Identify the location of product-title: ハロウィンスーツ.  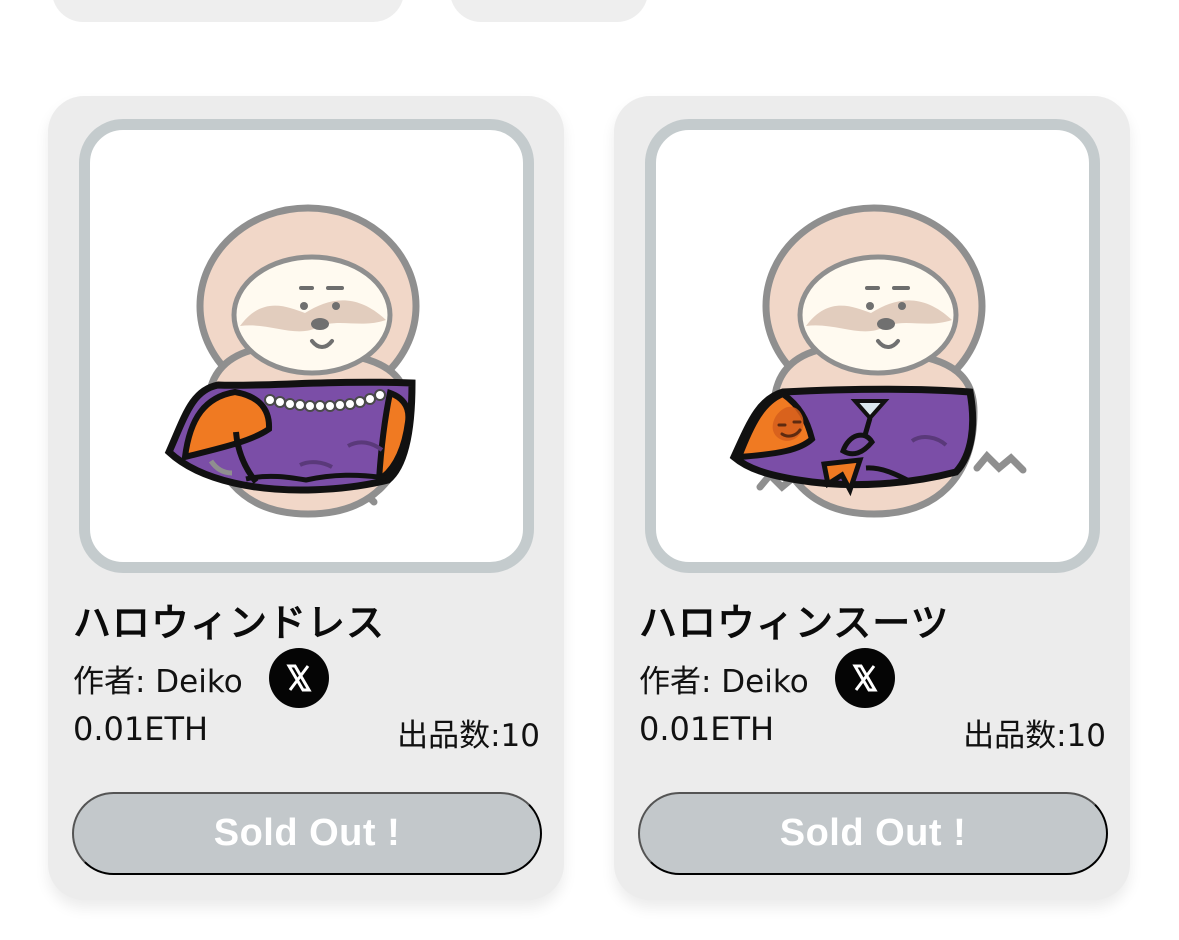
(794, 623).